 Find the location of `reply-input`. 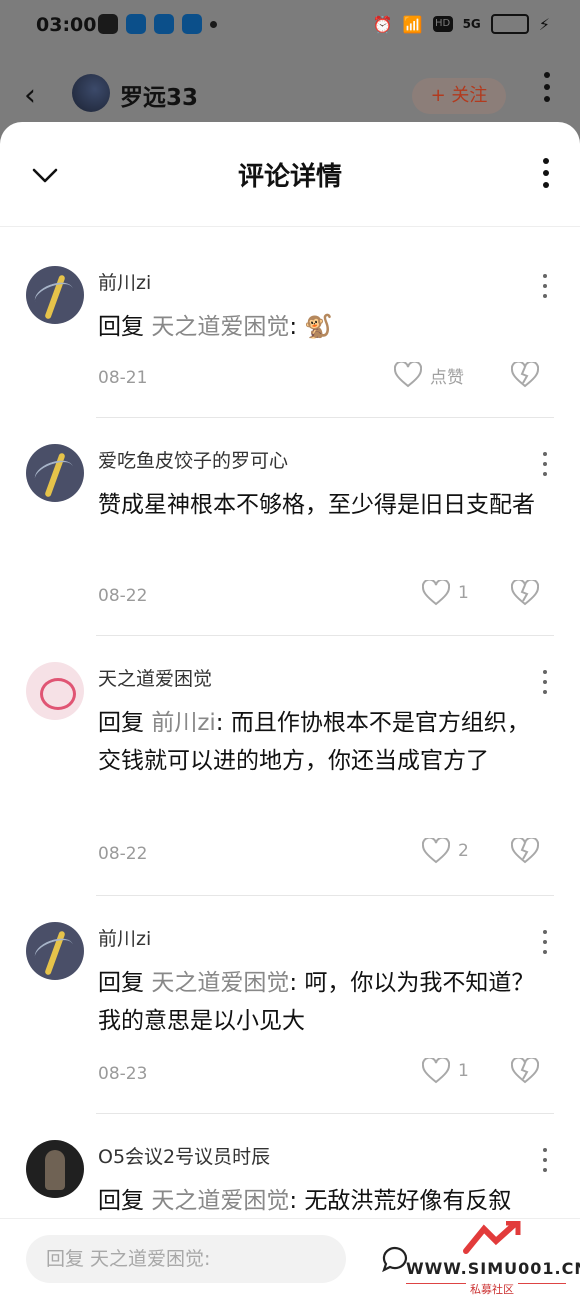

reply-input is located at coordinates (186, 1259).